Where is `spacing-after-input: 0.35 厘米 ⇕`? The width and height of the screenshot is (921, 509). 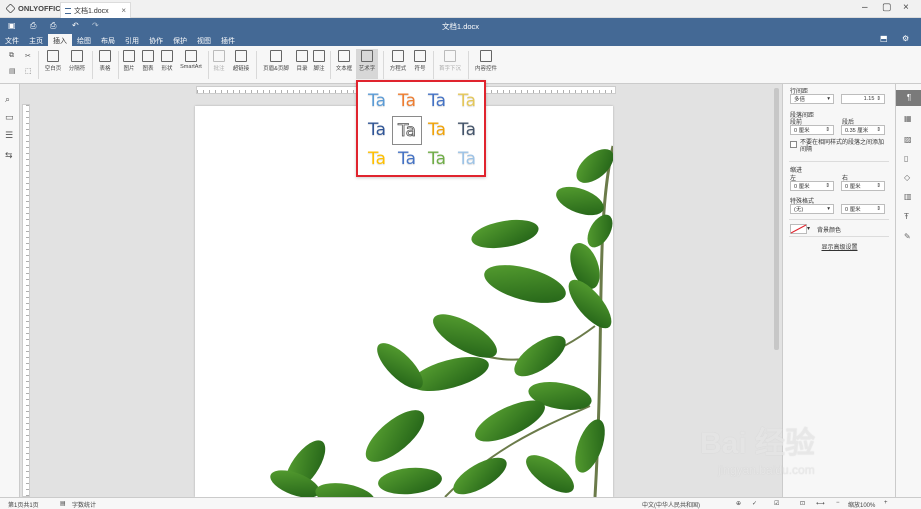 spacing-after-input: 0.35 厘米 ⇕ is located at coordinates (863, 130).